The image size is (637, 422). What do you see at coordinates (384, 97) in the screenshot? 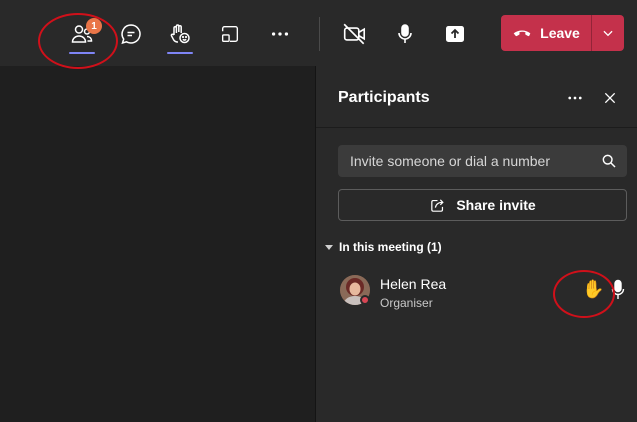
I see `panel-title: Participants` at bounding box center [384, 97].